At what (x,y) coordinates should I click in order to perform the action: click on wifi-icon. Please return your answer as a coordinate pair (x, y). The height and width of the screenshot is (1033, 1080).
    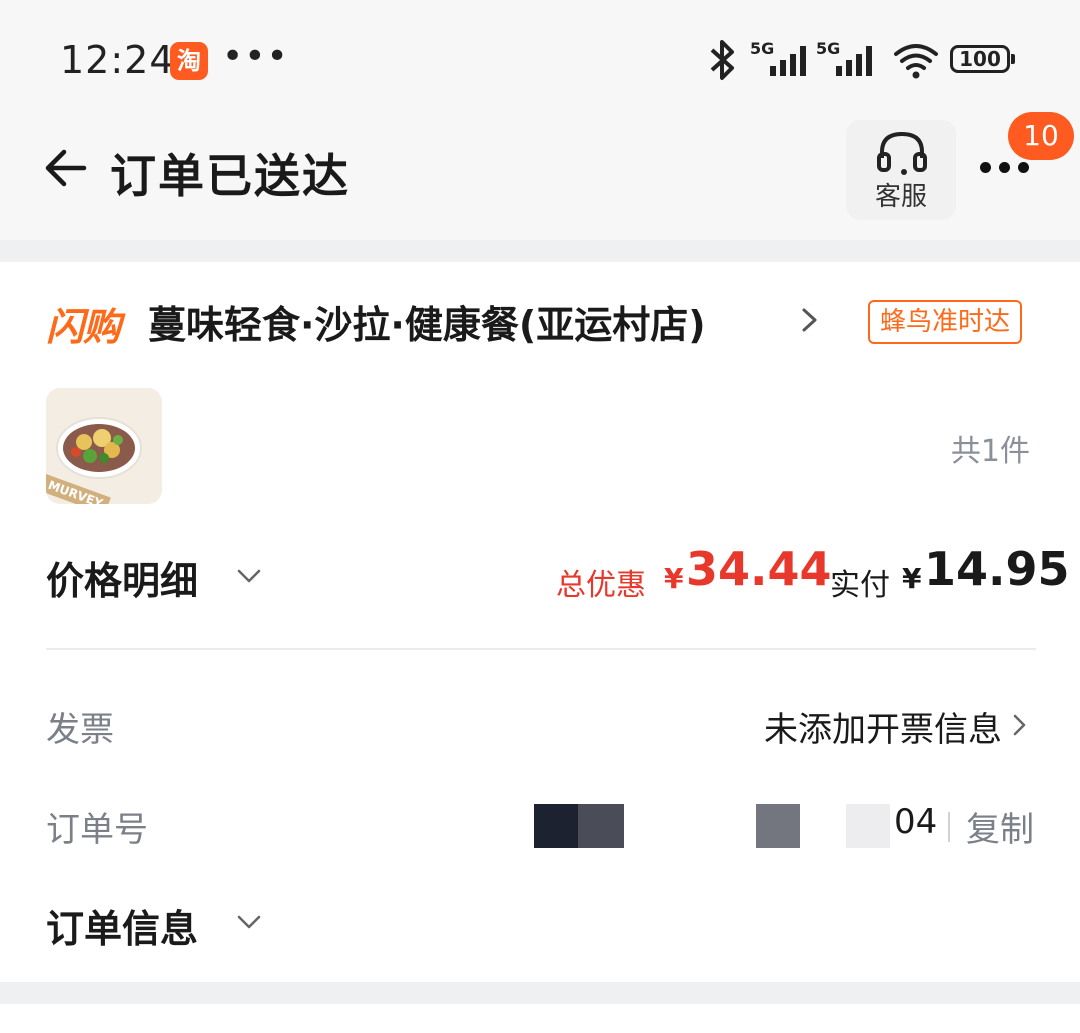
    Looking at the image, I should click on (916, 61).